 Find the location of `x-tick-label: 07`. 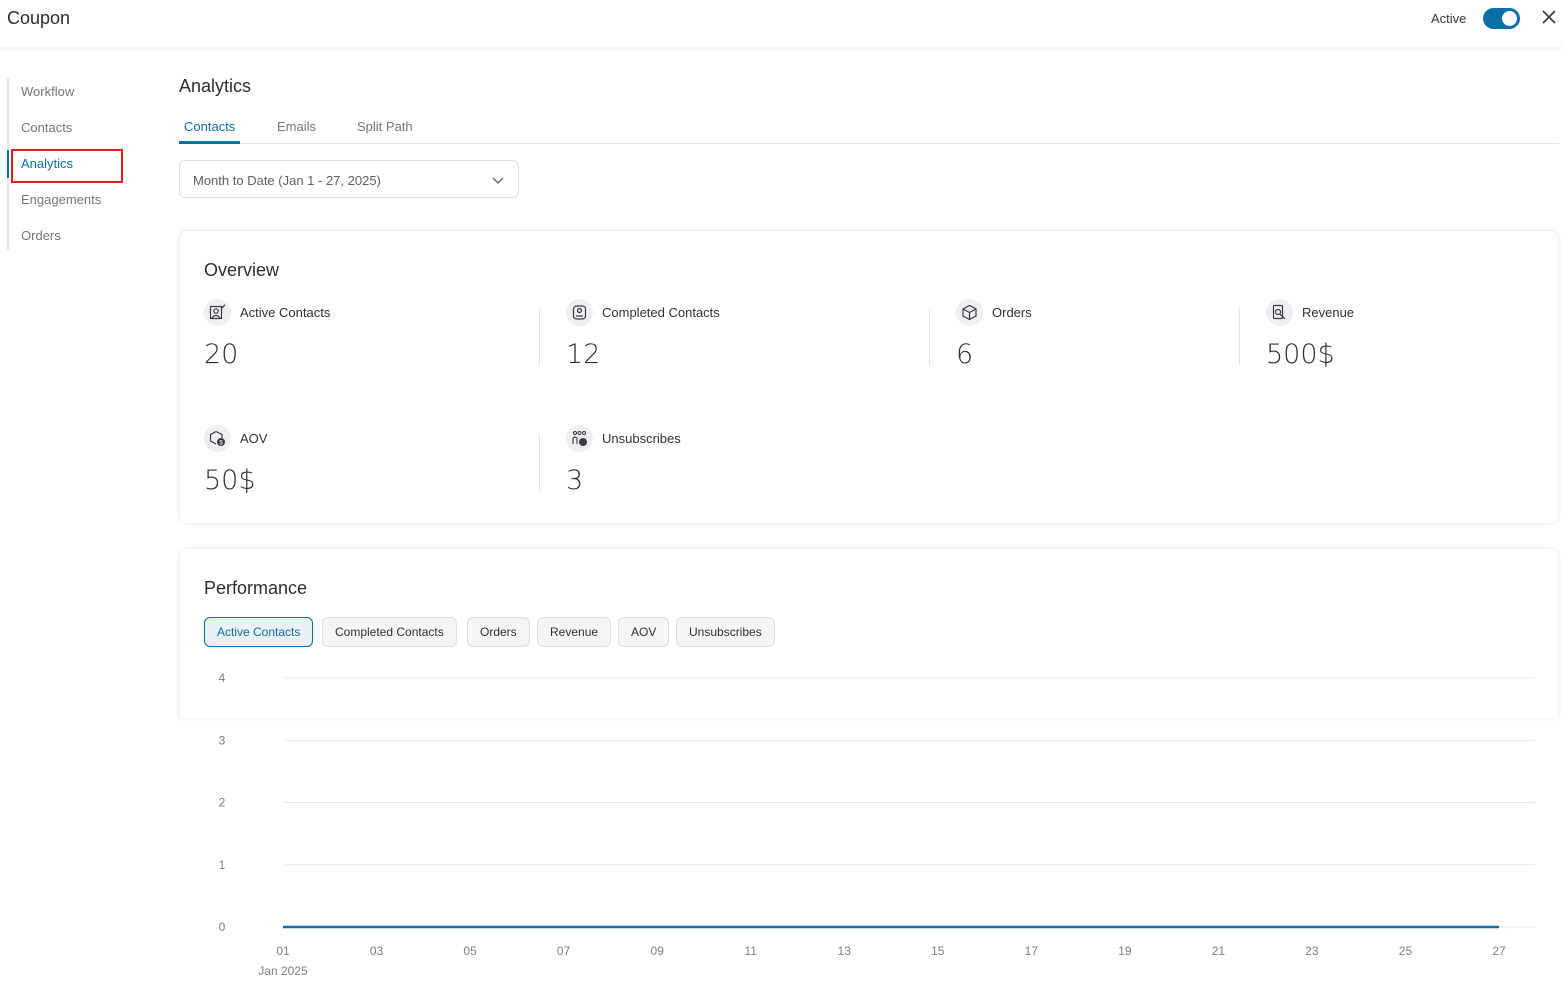

x-tick-label: 07 is located at coordinates (564, 951).